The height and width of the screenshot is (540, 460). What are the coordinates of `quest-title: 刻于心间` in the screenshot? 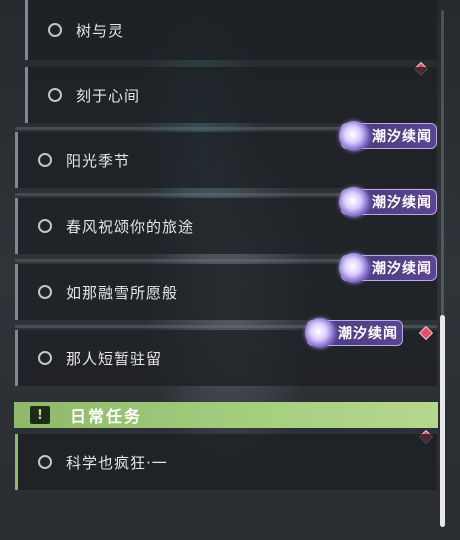 It's located at (108, 95).